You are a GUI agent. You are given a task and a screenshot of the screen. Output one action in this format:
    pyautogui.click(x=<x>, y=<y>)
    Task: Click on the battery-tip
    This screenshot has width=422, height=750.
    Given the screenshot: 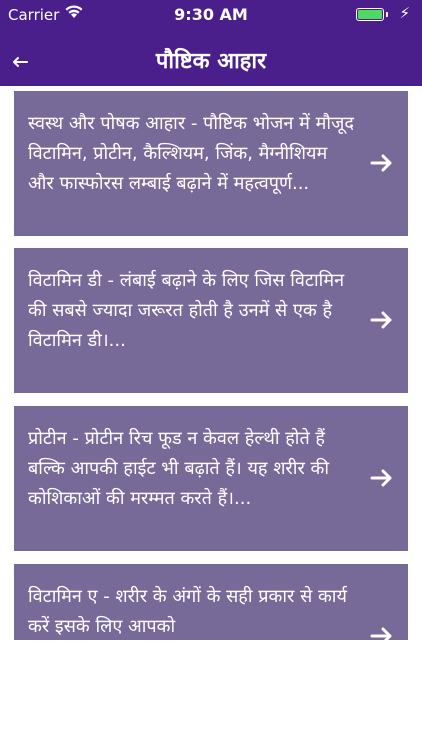 What is the action you would take?
    pyautogui.click(x=387, y=14)
    